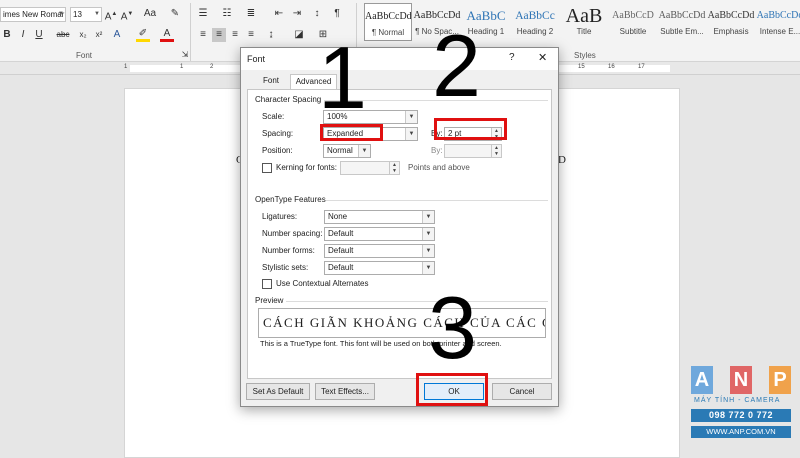  What do you see at coordinates (39, 35) in the screenshot?
I see `underline-icon: U` at bounding box center [39, 35].